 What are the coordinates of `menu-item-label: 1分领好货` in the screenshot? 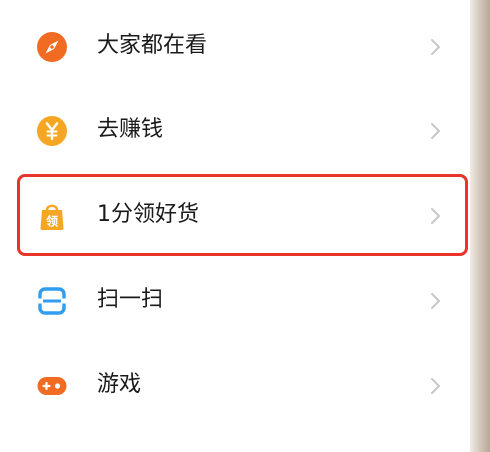 It's located at (148, 214).